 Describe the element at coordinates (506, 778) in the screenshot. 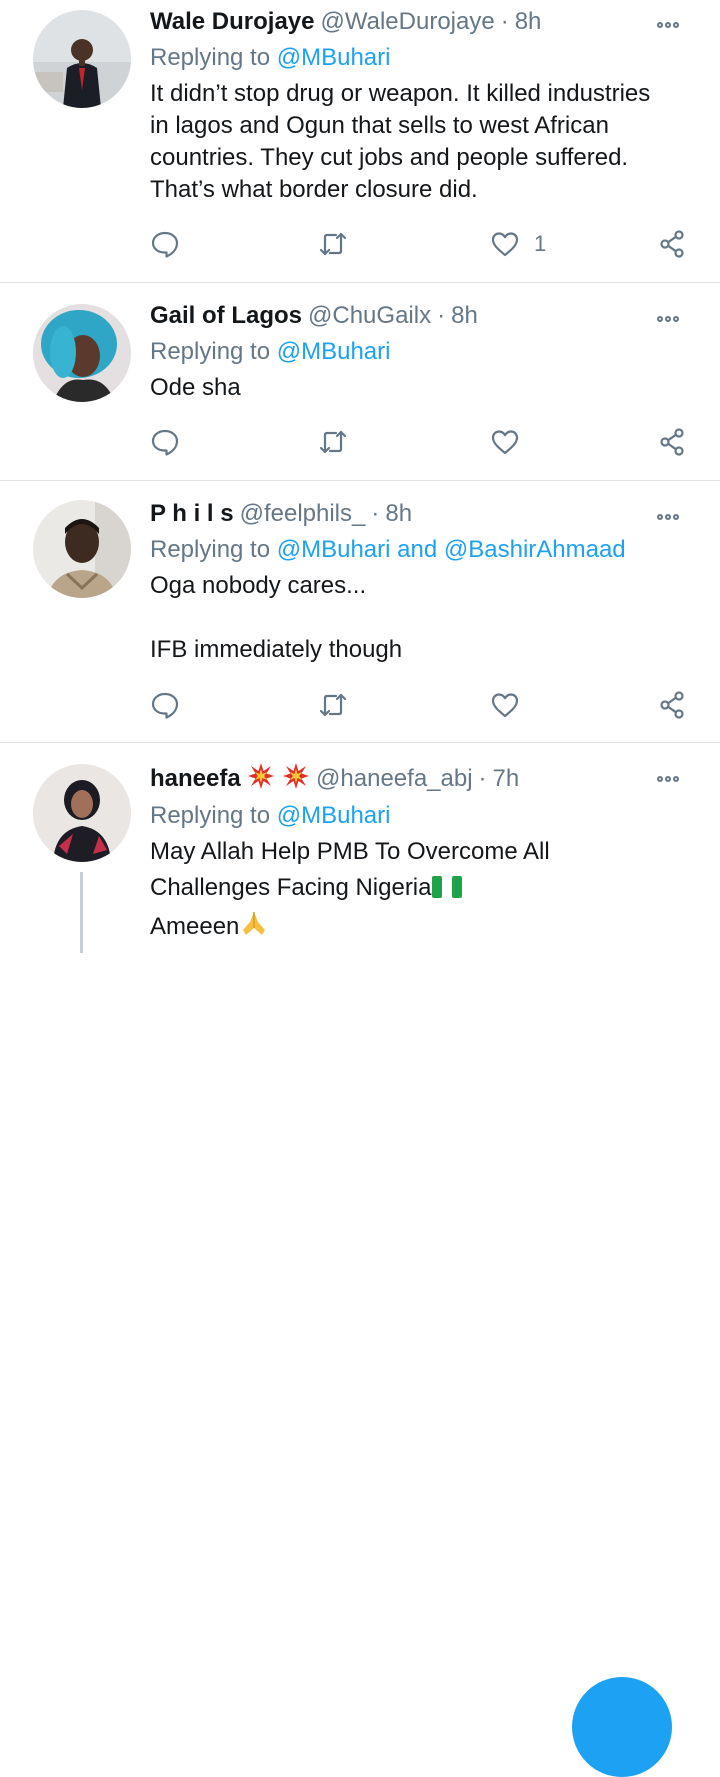

I see `tweet-time: 7h` at that location.